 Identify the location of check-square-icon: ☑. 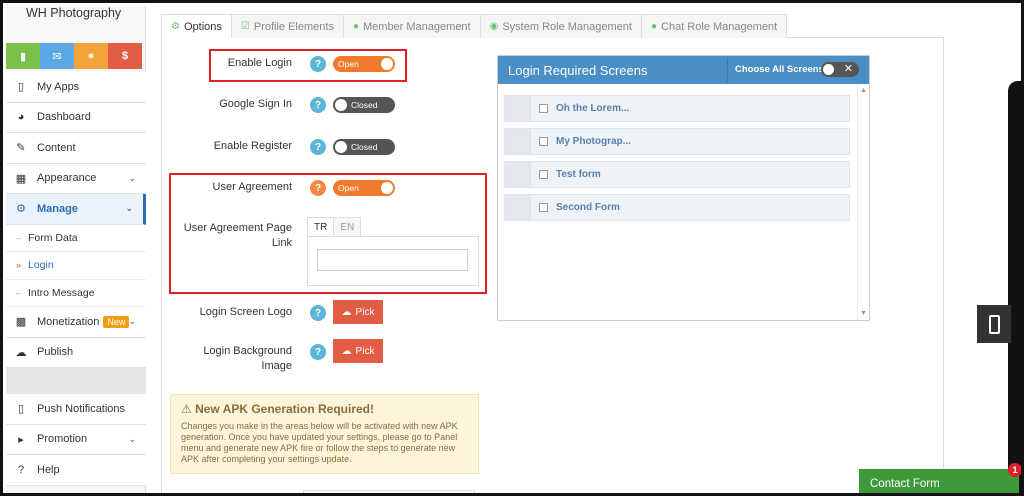
(245, 26).